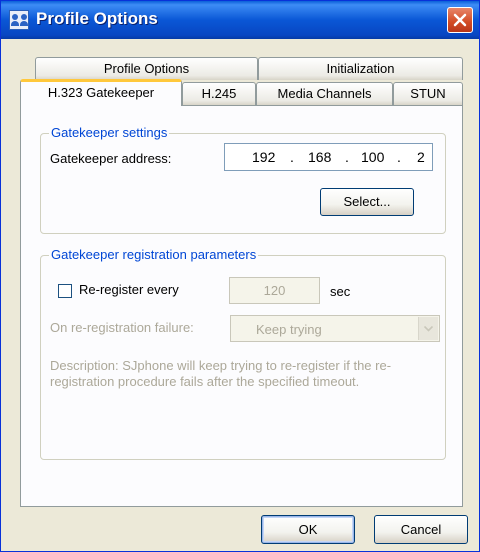 This screenshot has width=480, height=552. I want to click on gatekeeper-address-input: 192 . 168 . 100 . 2, so click(328, 157).